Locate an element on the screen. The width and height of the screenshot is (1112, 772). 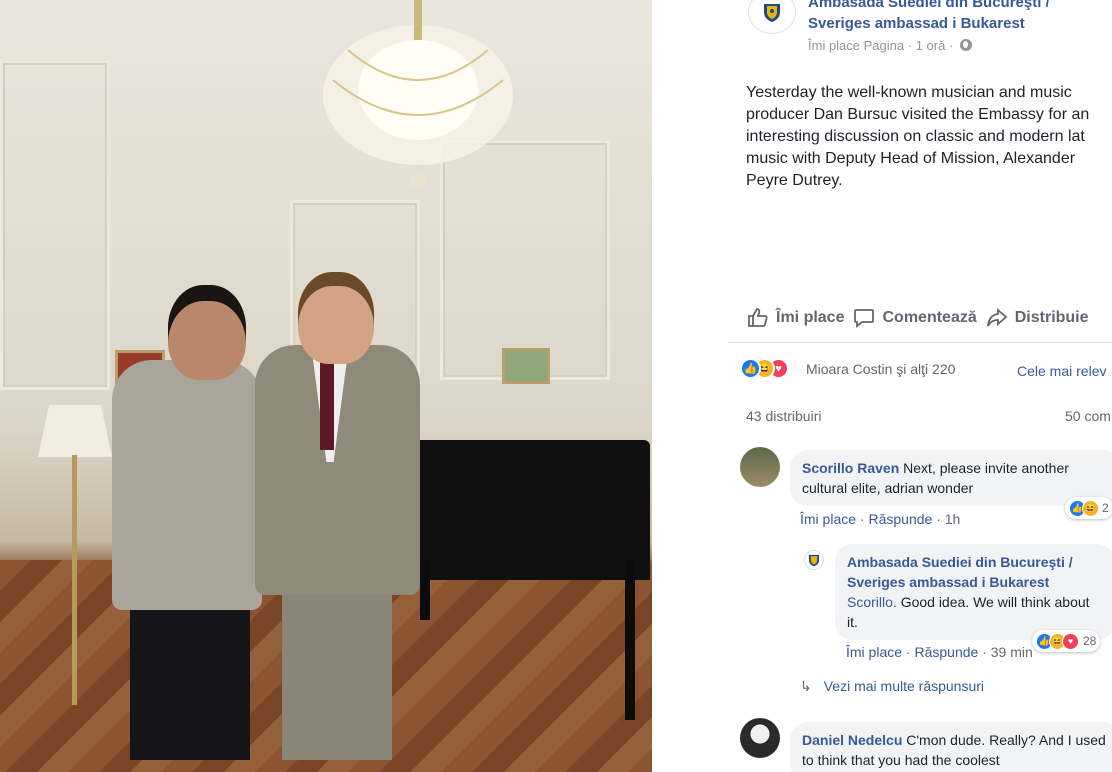
haha-reaction-icon: 😆 is located at coordinates (1090, 508).